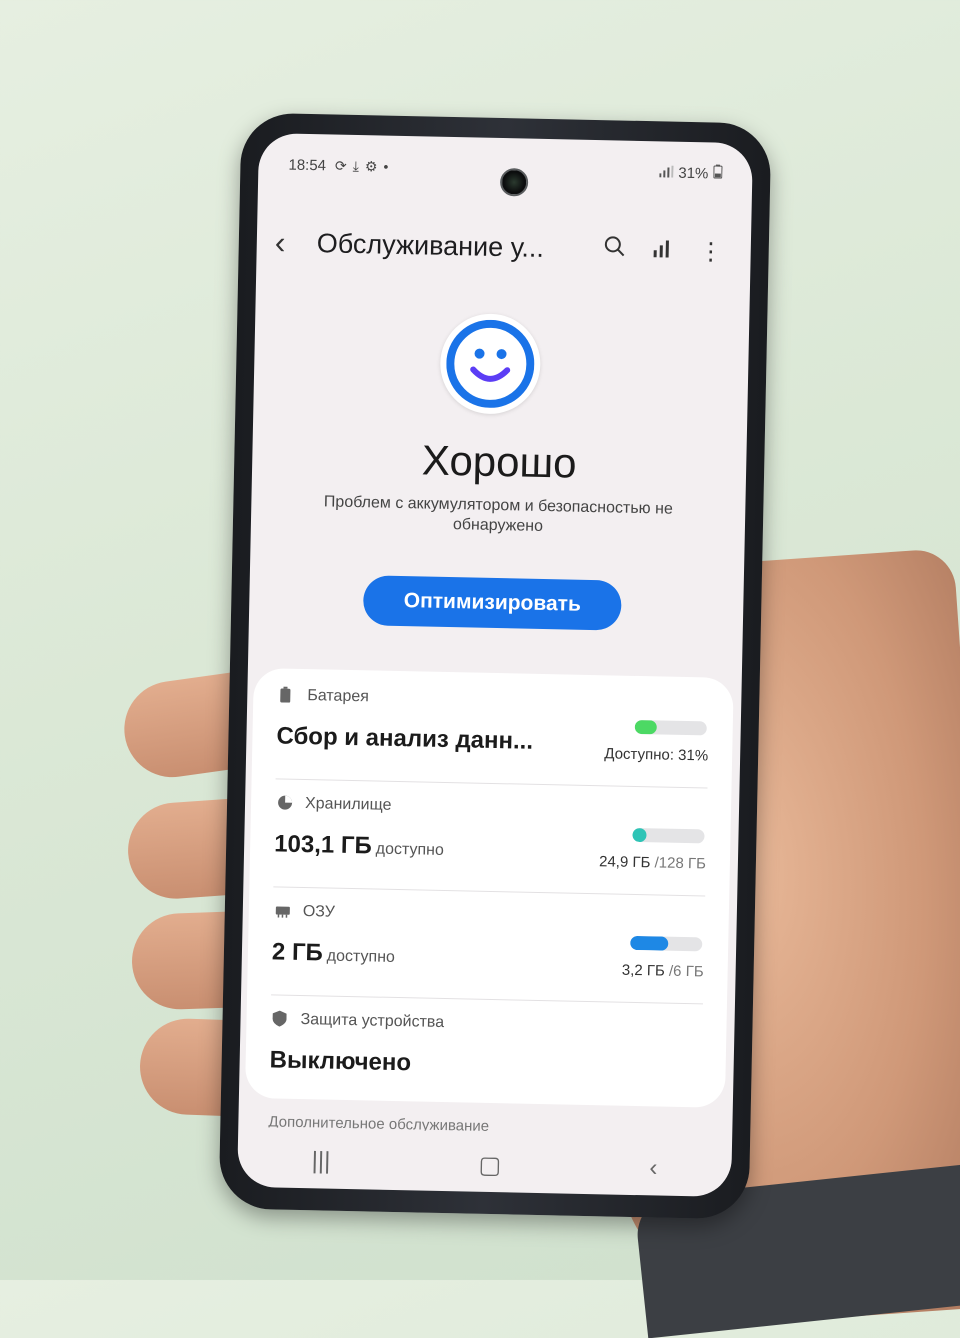 The height and width of the screenshot is (1338, 960). Describe the element at coordinates (320, 1161) in the screenshot. I see `recents-icon: |||` at that location.